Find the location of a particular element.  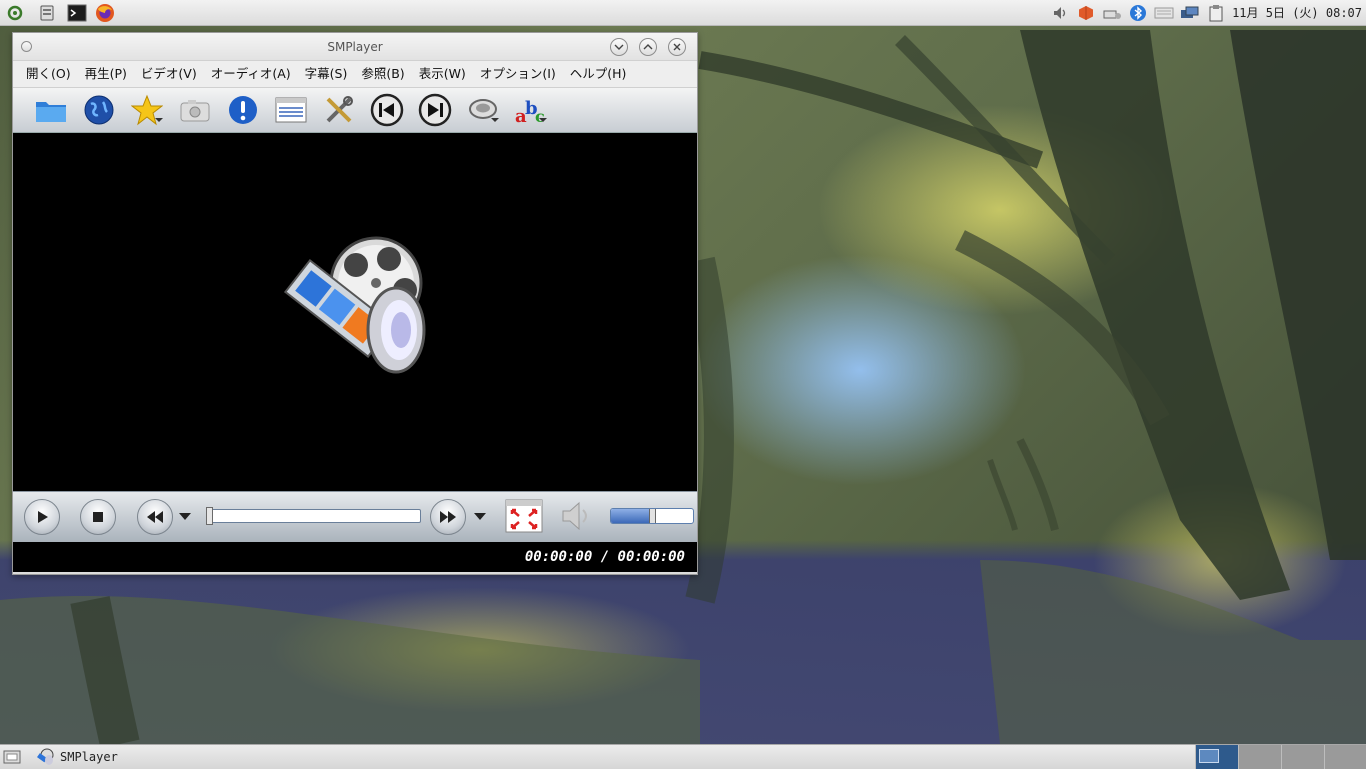

stop-button is located at coordinates (98, 517).